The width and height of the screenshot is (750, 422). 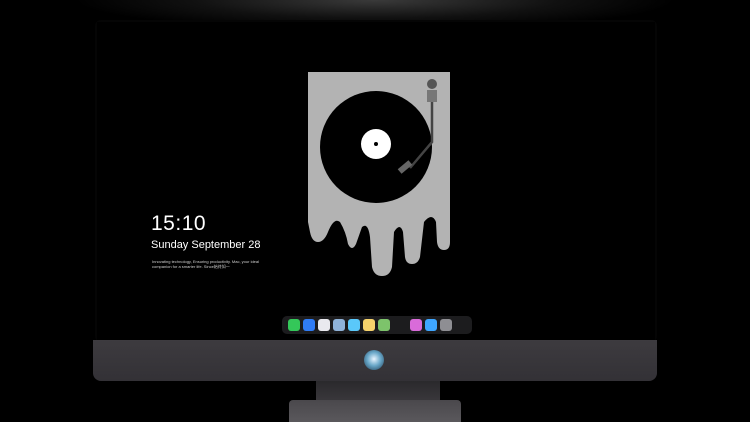 I want to click on screenshot-icon, so click(x=446, y=325).